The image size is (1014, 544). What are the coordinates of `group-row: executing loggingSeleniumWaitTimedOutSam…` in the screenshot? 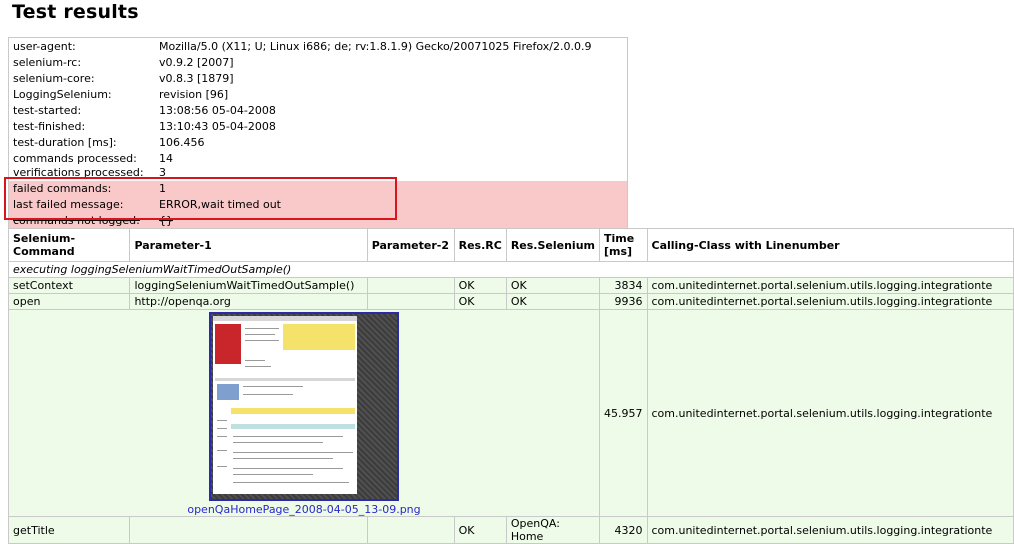 It's located at (511, 269).